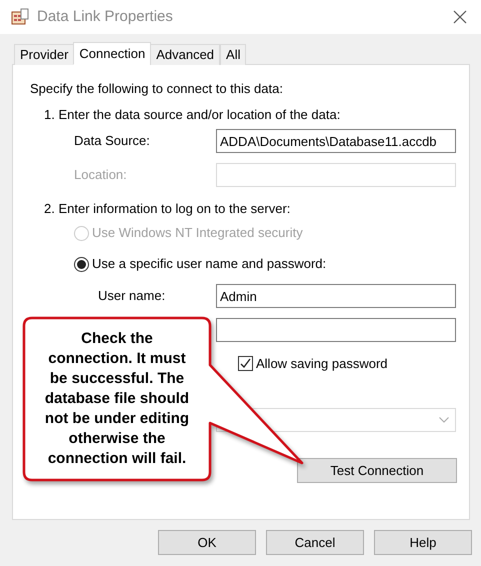 The width and height of the screenshot is (481, 566). Describe the element at coordinates (105, 16) in the screenshot. I see `window-title: Data Link Properties` at that location.